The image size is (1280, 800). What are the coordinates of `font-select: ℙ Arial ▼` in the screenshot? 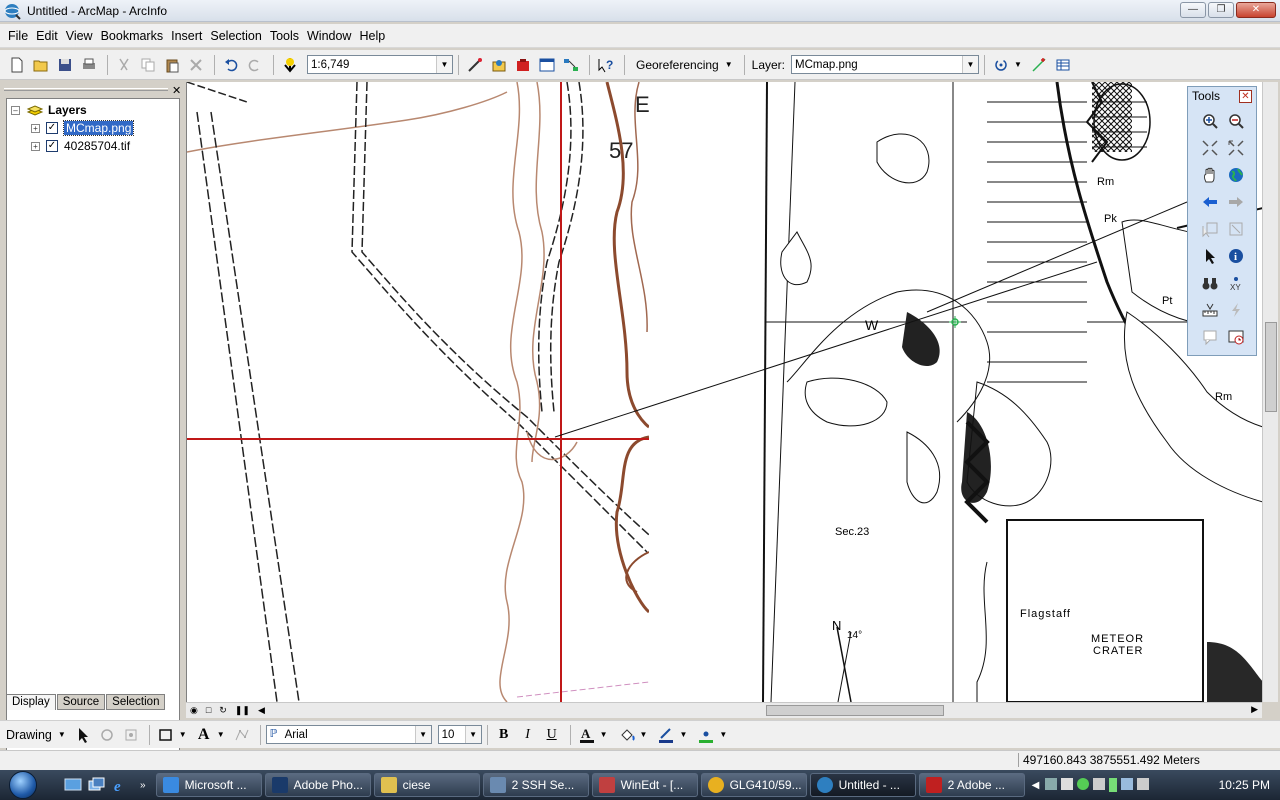 It's located at (348, 734).